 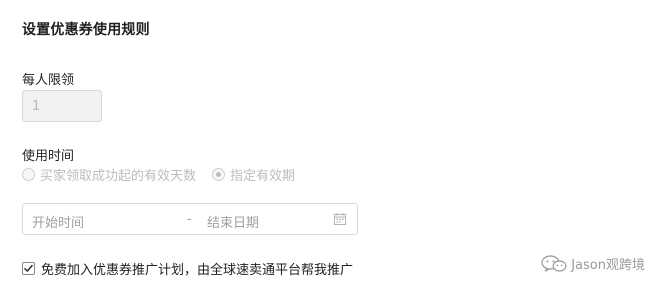 I want to click on date-range-picker: 开始时间 - 结束日期, so click(x=190, y=219).